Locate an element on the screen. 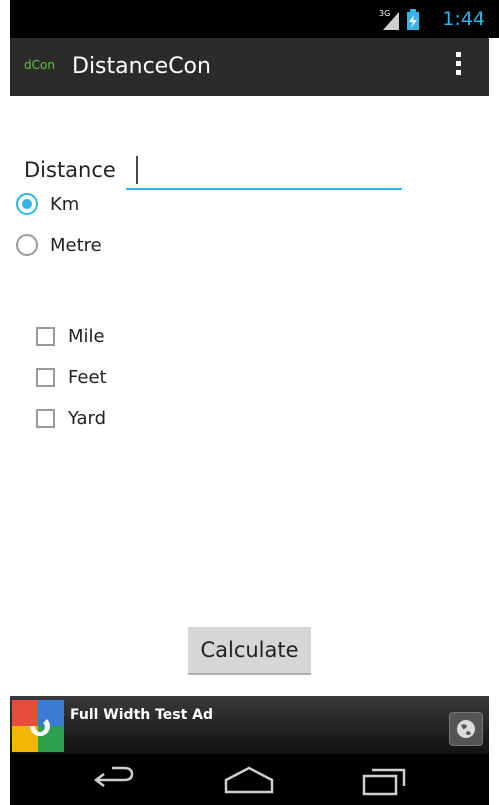  checkbox-mile: Mile is located at coordinates (70, 336).